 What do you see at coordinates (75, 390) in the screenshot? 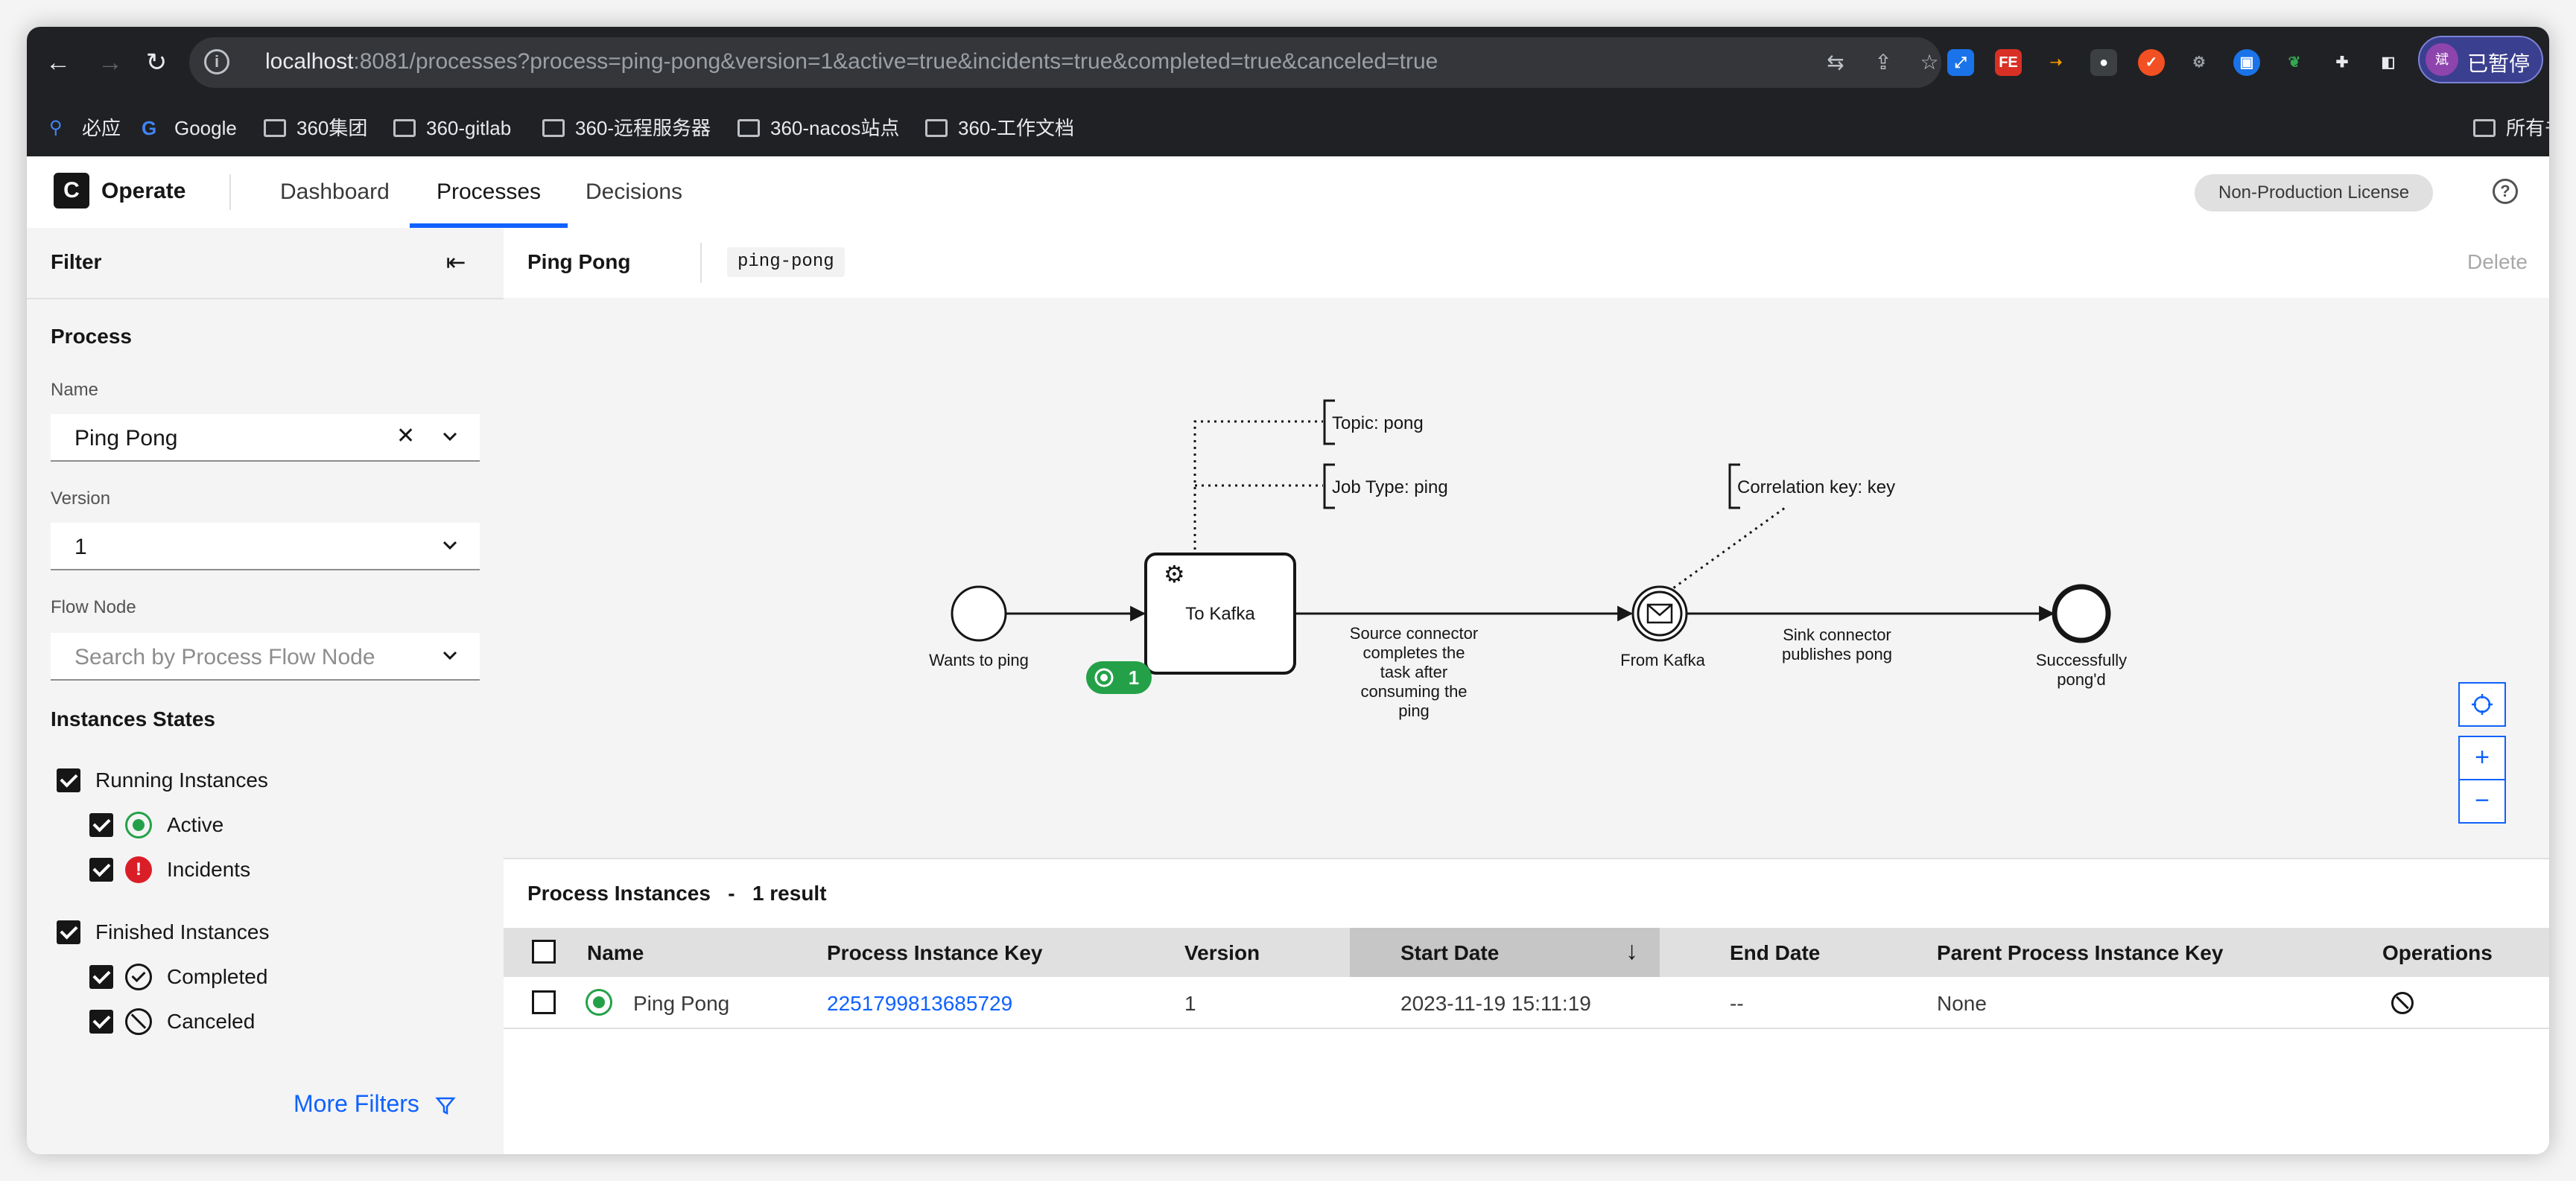
I see `name-label: Name` at bounding box center [75, 390].